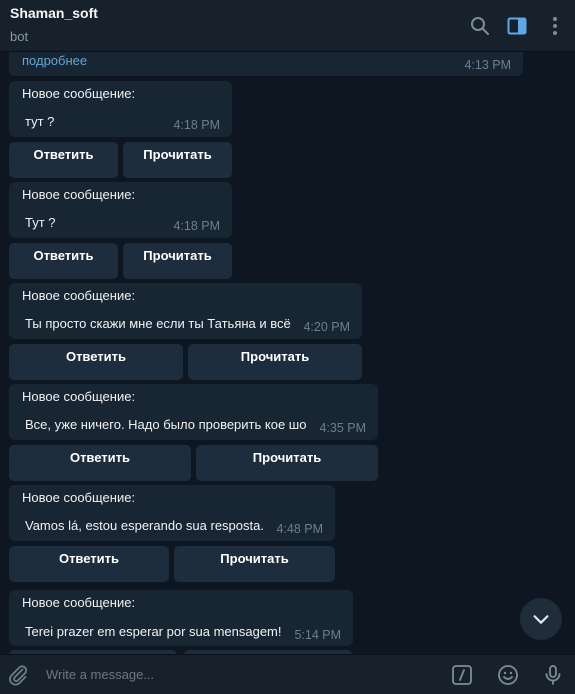 Image resolution: width=575 pixels, height=694 pixels. I want to click on attach-icon, so click(18, 675).